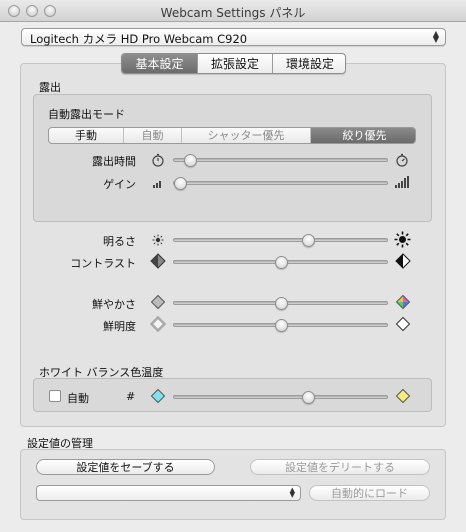 This screenshot has height=532, width=466. What do you see at coordinates (103, 263) in the screenshot?
I see `contrast-label: コントラスト` at bounding box center [103, 263].